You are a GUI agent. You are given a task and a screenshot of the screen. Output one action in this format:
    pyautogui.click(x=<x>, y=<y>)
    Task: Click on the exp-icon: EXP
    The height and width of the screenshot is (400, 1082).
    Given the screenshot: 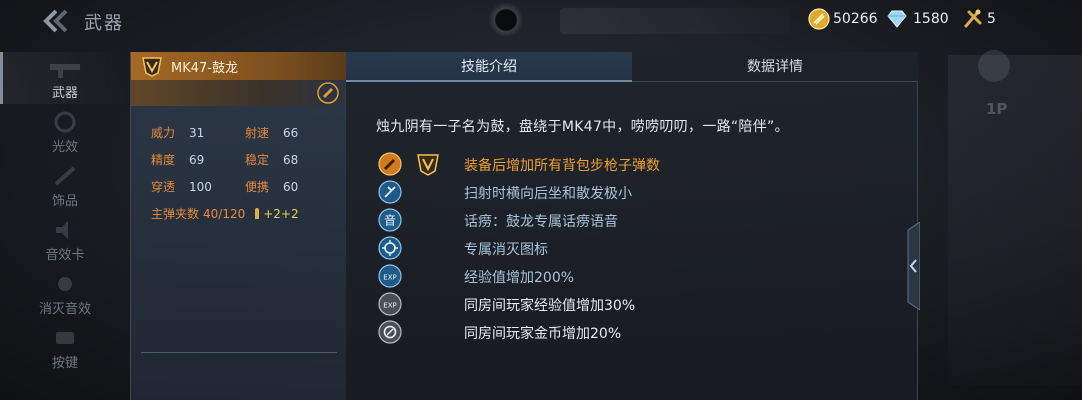 What is the action you would take?
    pyautogui.click(x=390, y=276)
    